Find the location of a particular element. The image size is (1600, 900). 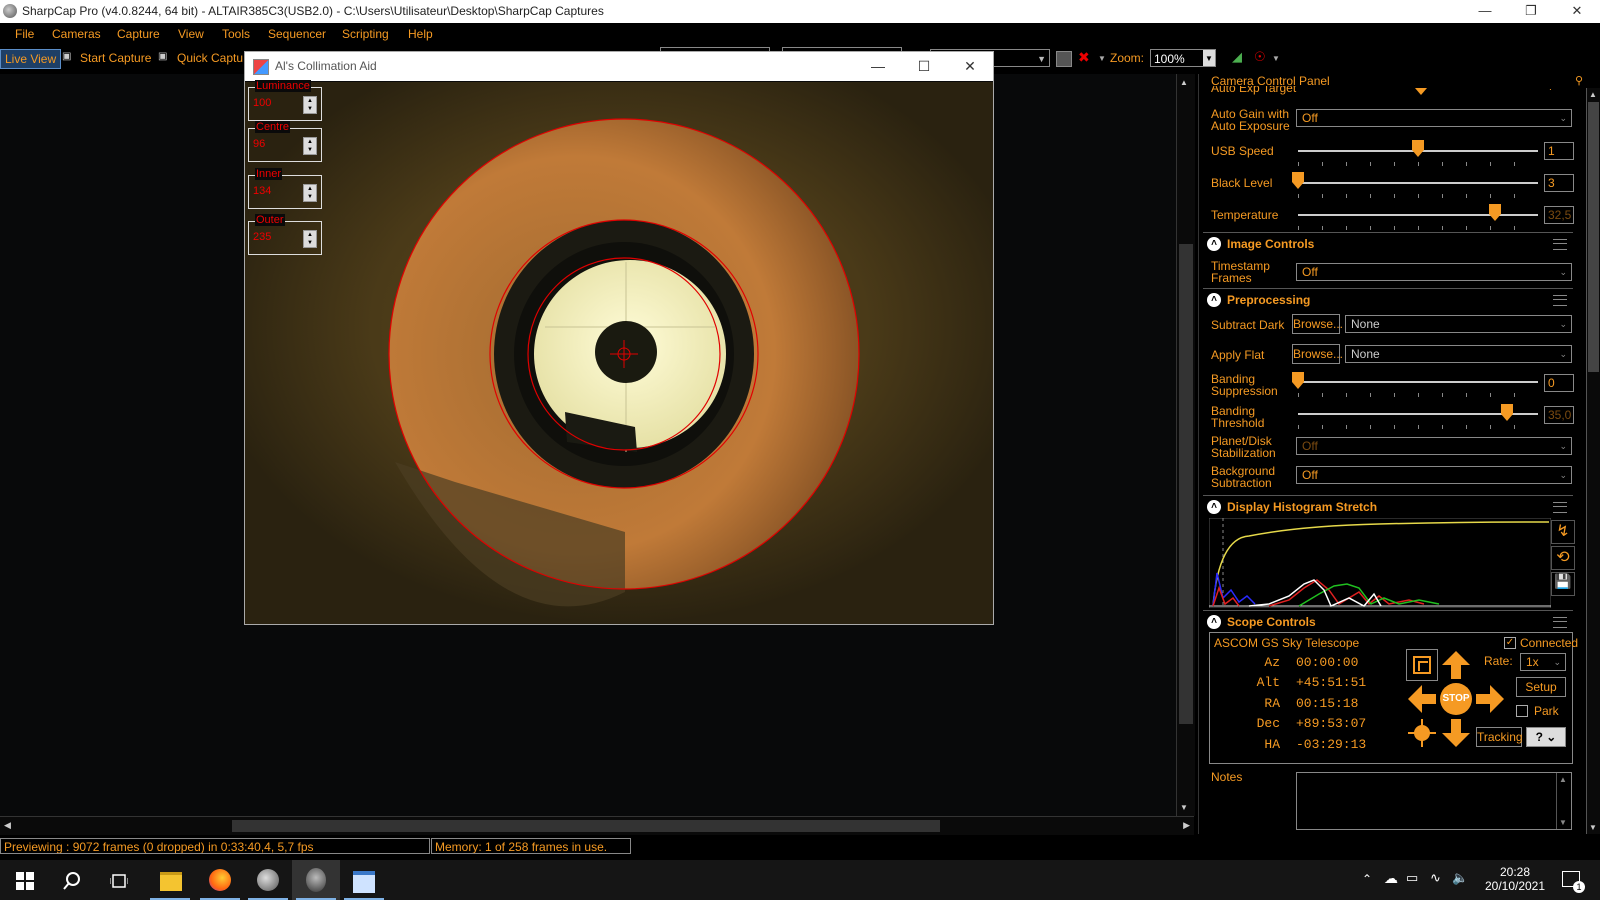

outer-stepper: ▲ ▼ is located at coordinates (310, 239).